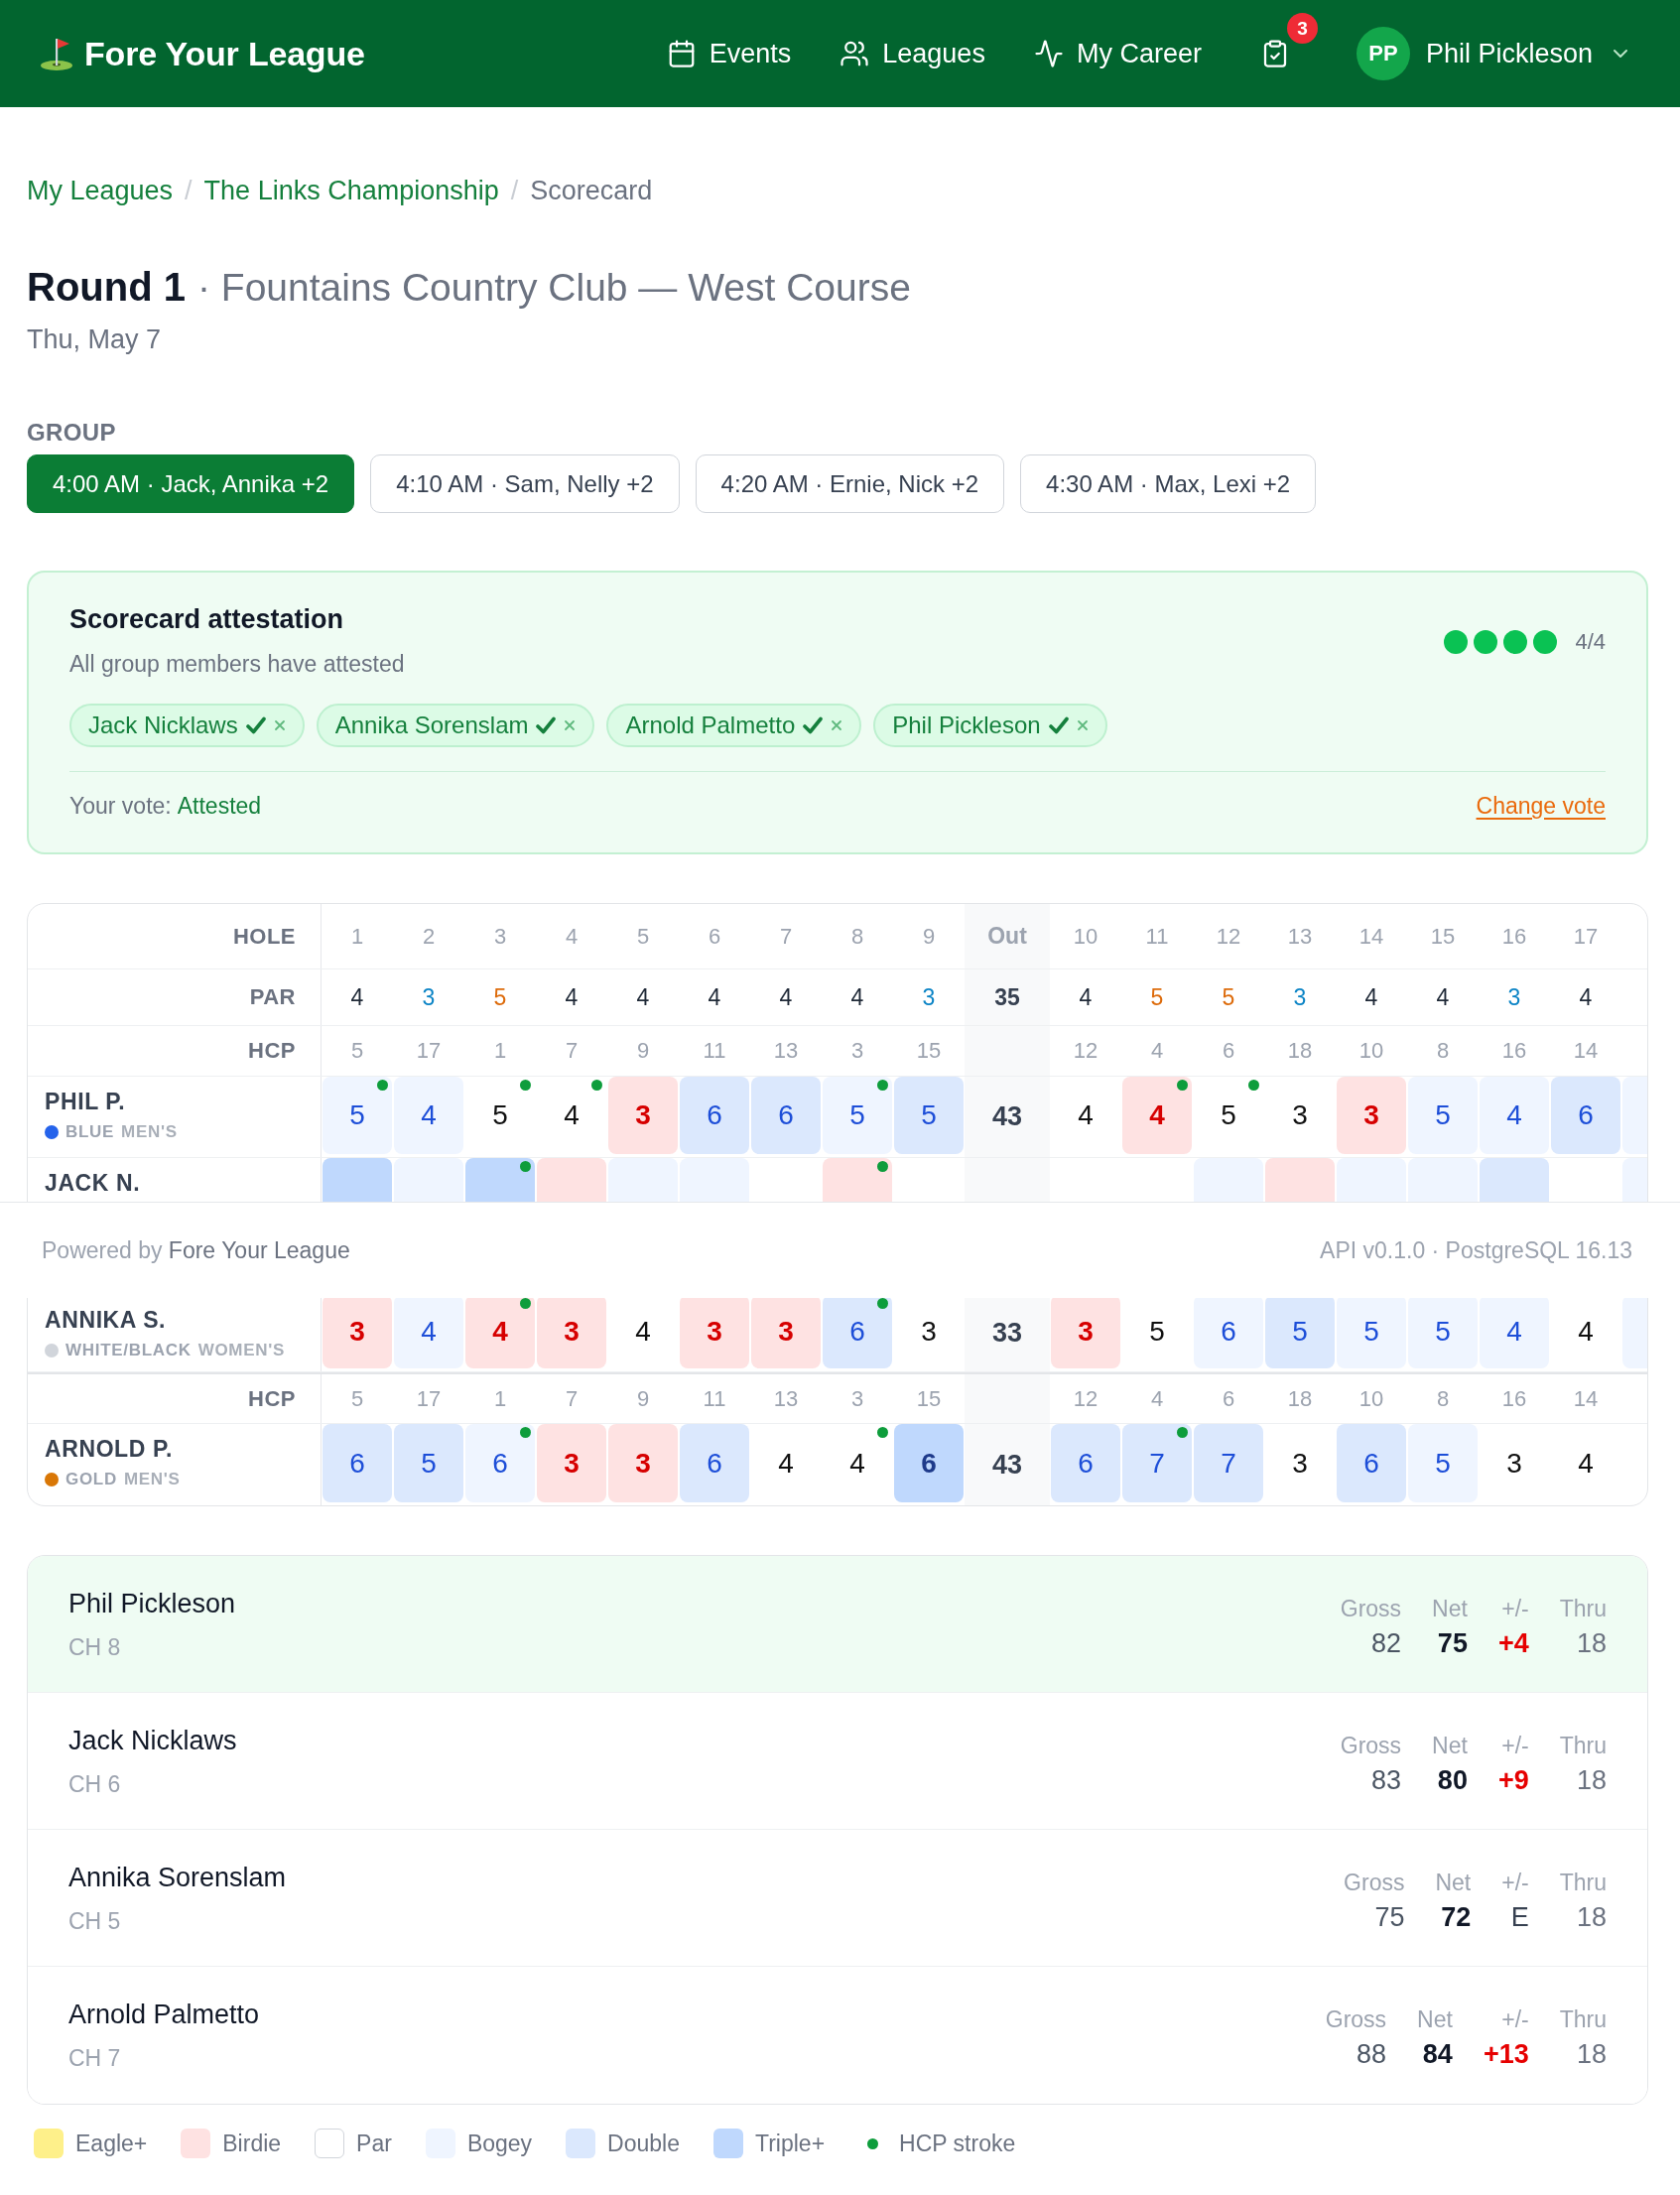  Describe the element at coordinates (1586, 1398) in the screenshot. I see `hcp-value: 14` at that location.